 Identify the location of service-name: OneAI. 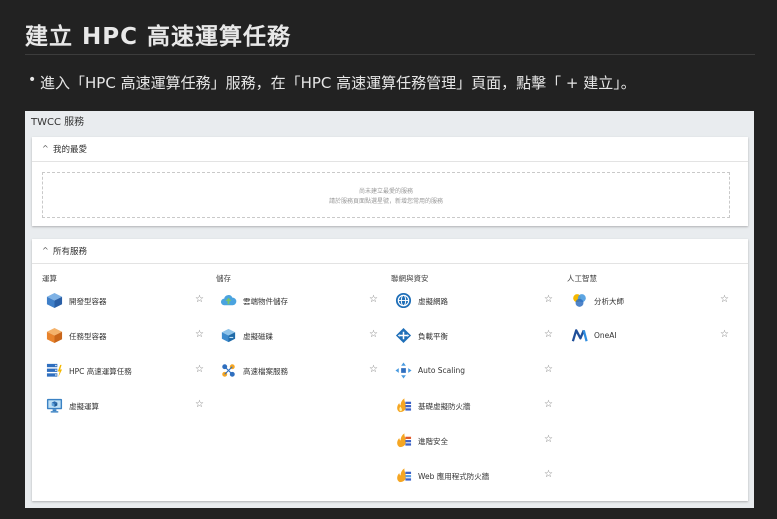
(605, 335).